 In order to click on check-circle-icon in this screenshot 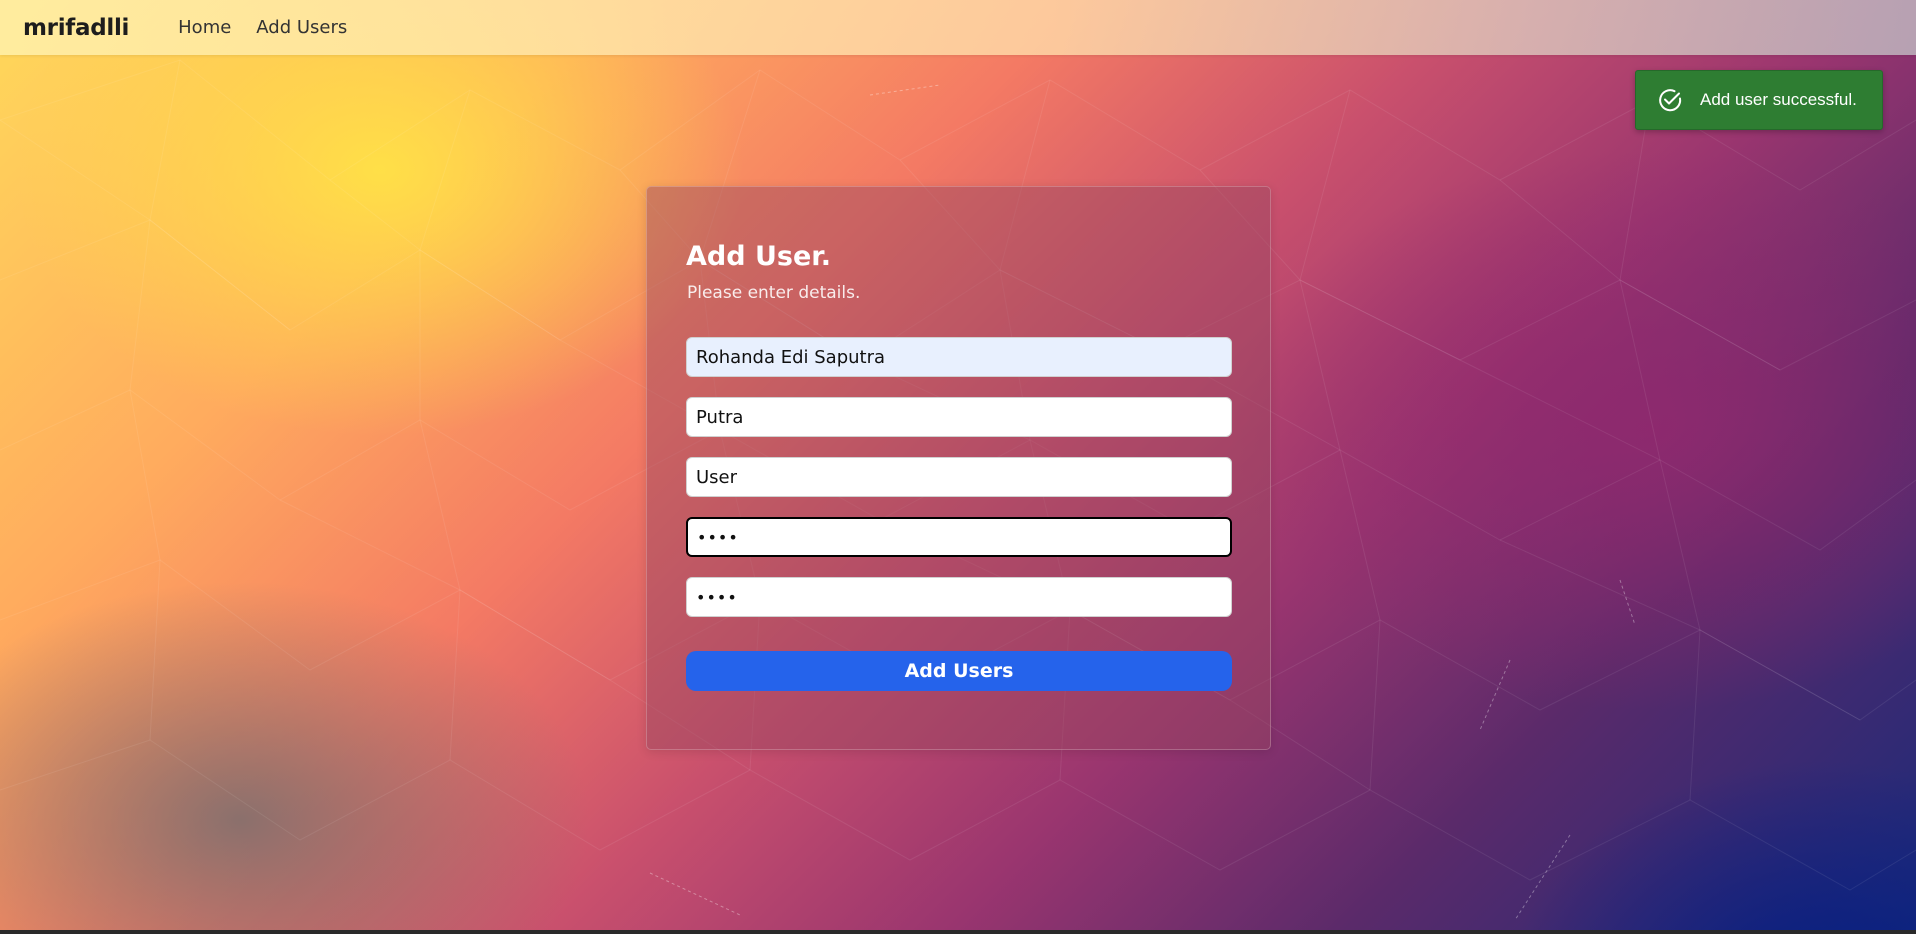, I will do `click(1670, 100)`.